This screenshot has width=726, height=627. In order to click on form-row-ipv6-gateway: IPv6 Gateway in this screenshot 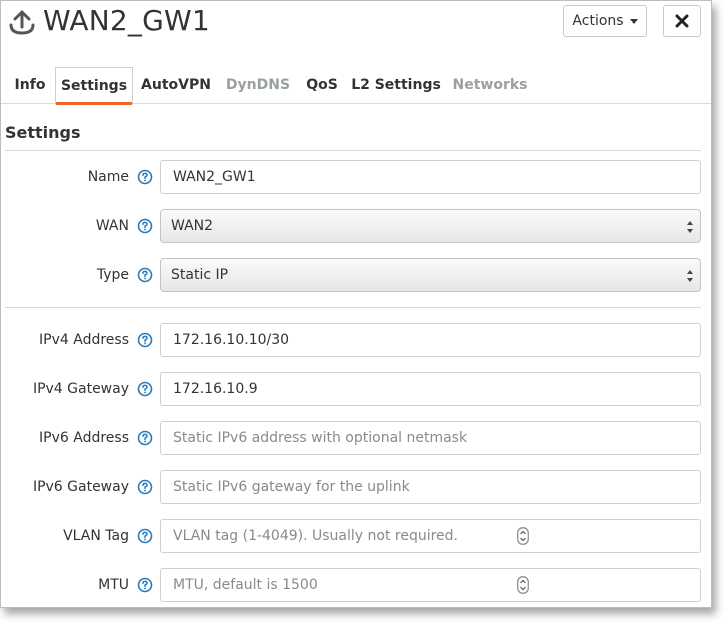, I will do `click(356, 487)`.